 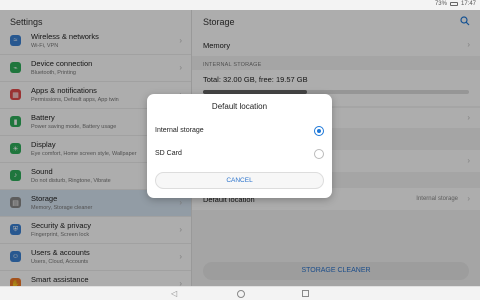 What do you see at coordinates (174, 293) in the screenshot?
I see `back-icon: ◁` at bounding box center [174, 293].